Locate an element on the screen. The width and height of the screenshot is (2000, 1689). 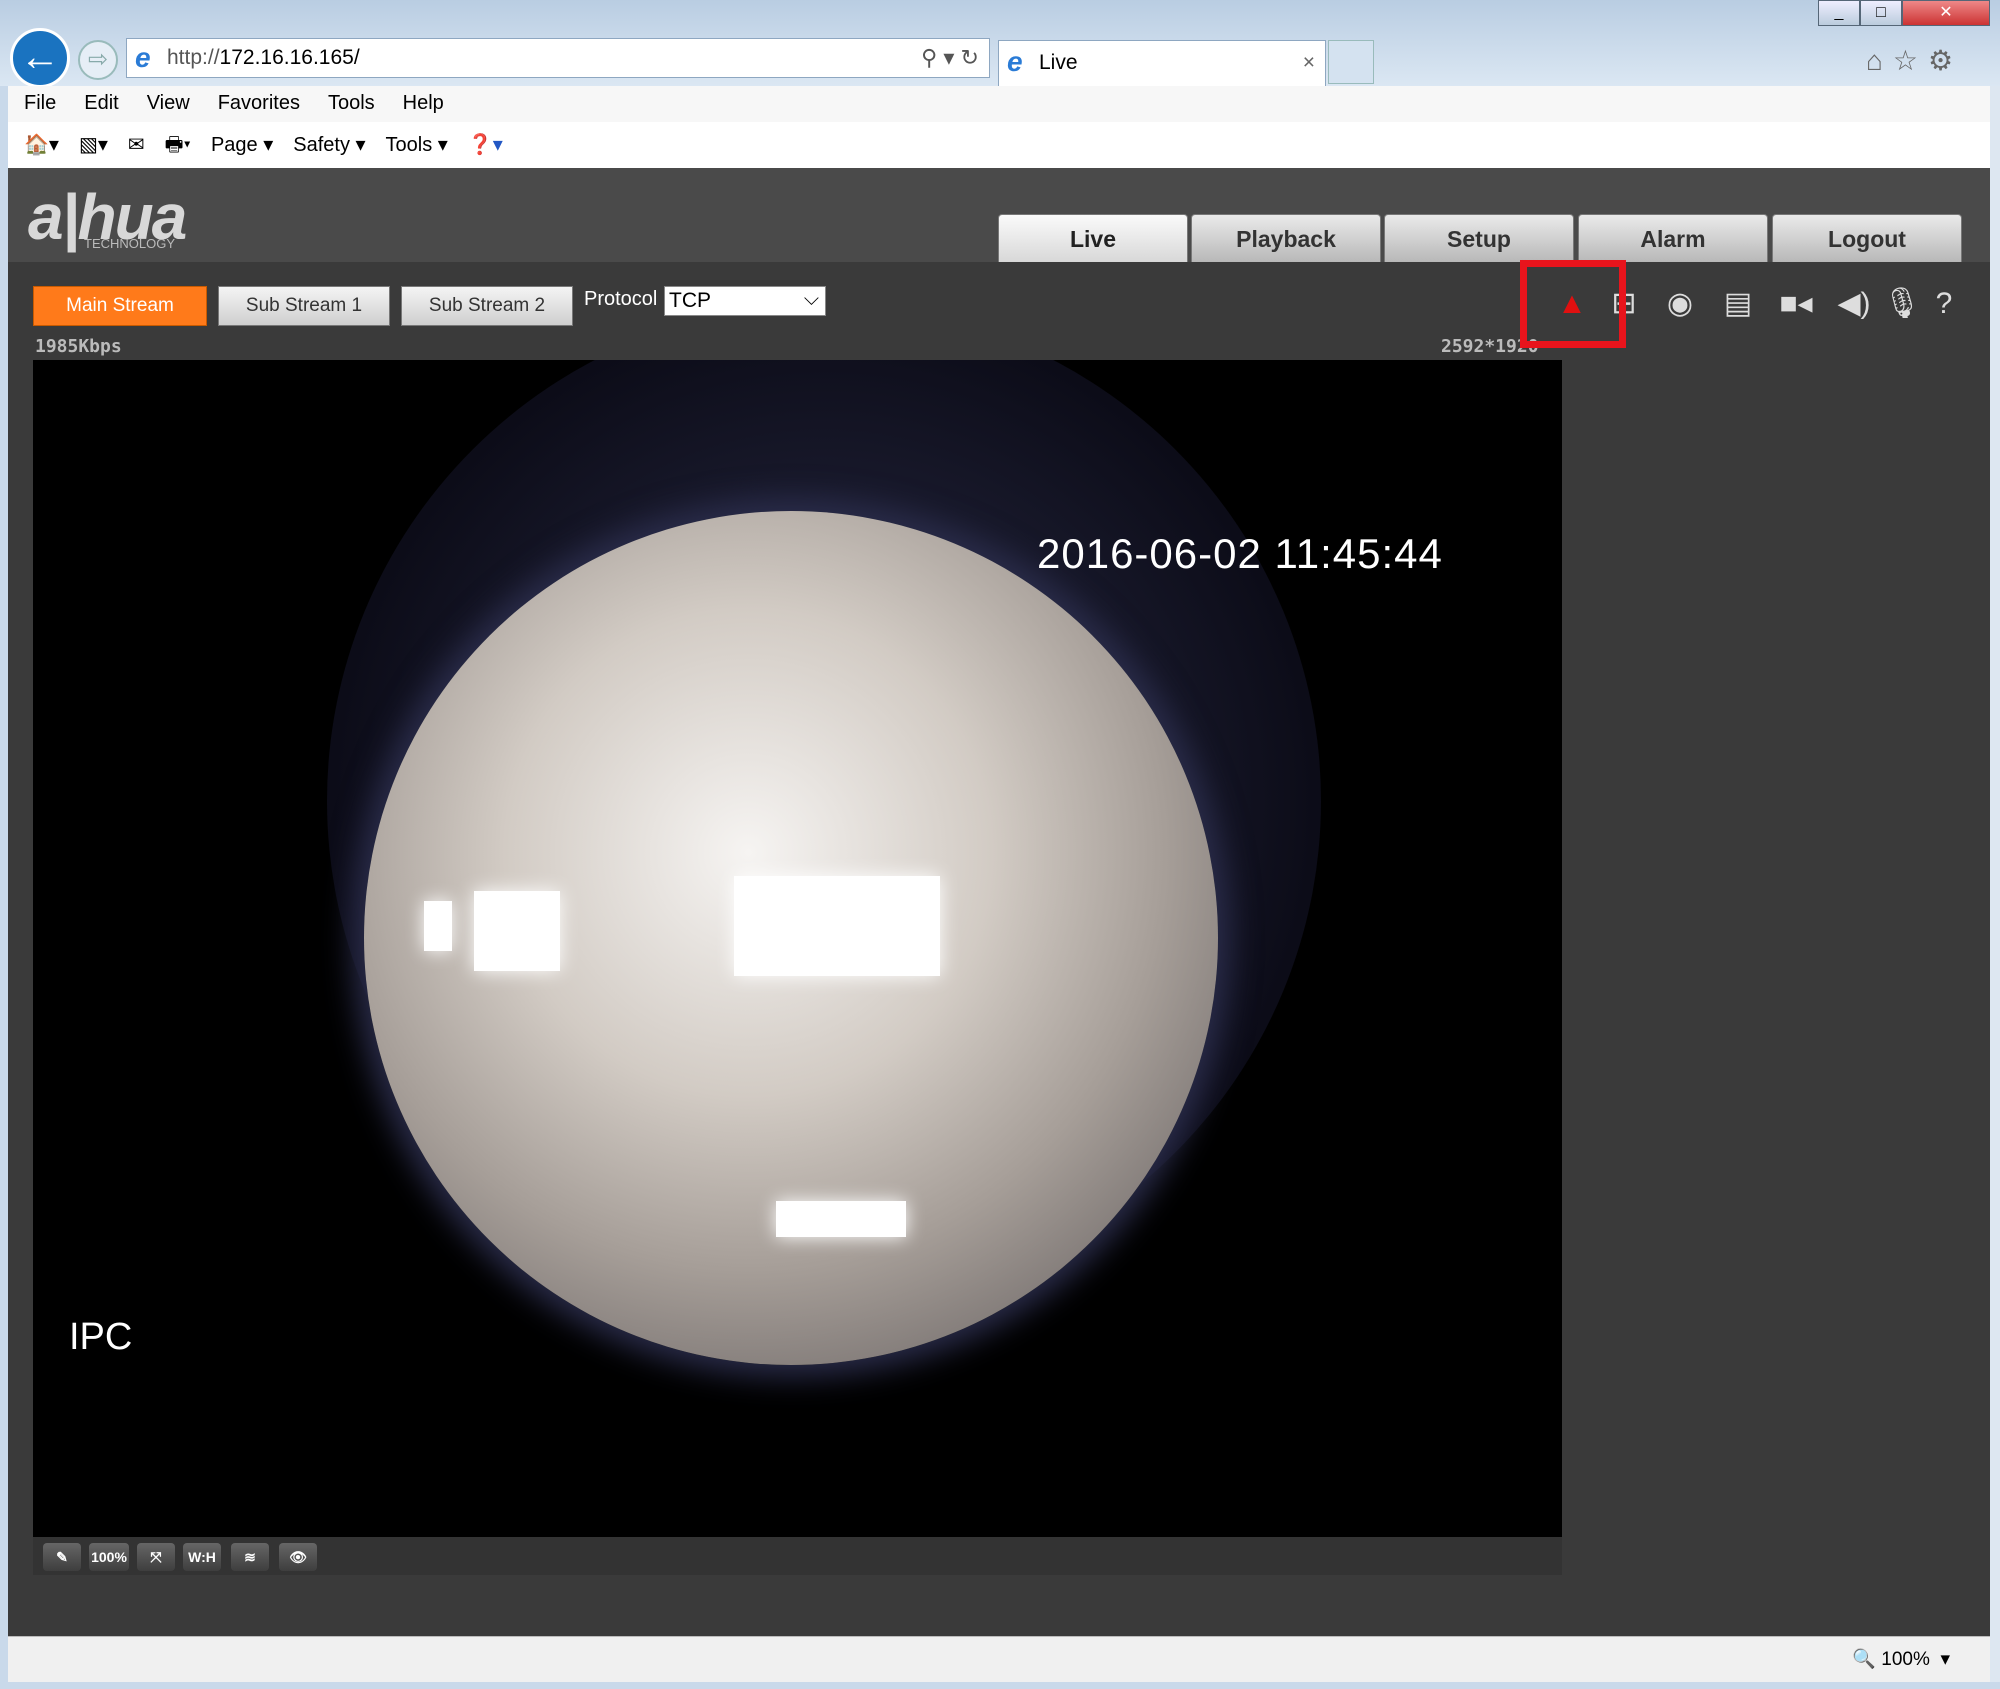
scrollbar is located at coordinates (1995, 884).